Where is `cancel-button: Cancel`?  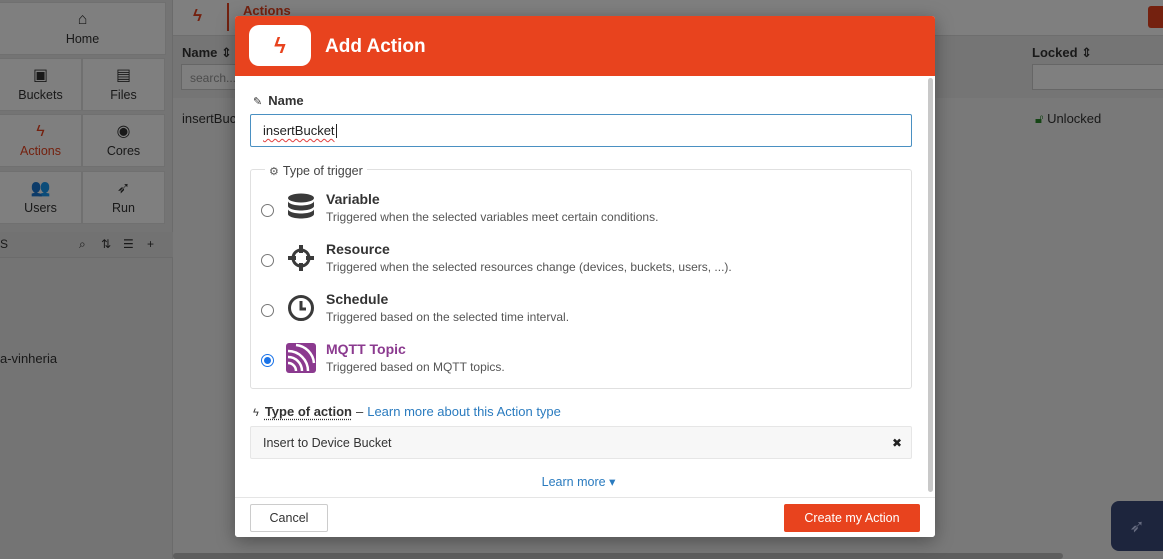 cancel-button: Cancel is located at coordinates (289, 518).